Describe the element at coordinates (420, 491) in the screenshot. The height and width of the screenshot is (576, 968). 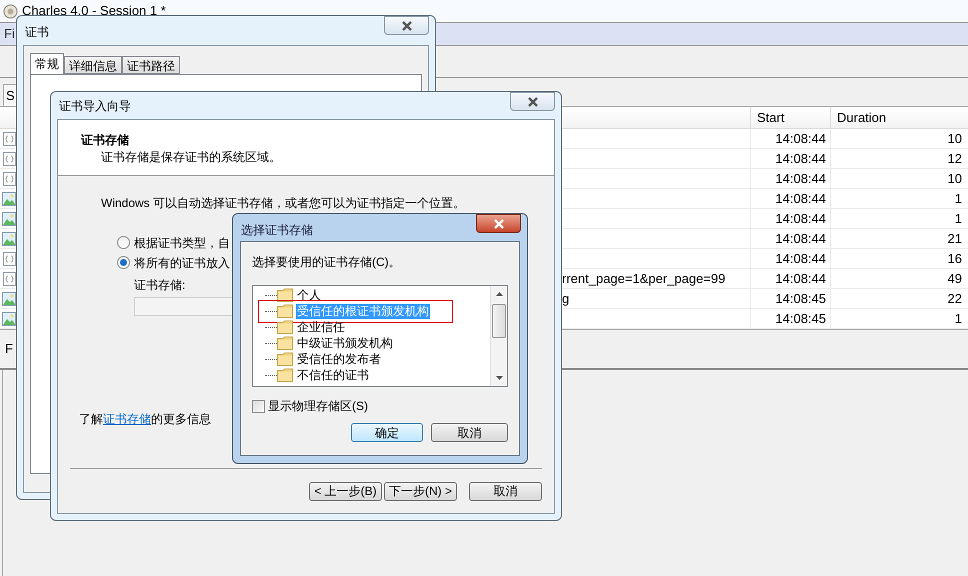
I see `dialog-button: 下一步(N) >` at that location.